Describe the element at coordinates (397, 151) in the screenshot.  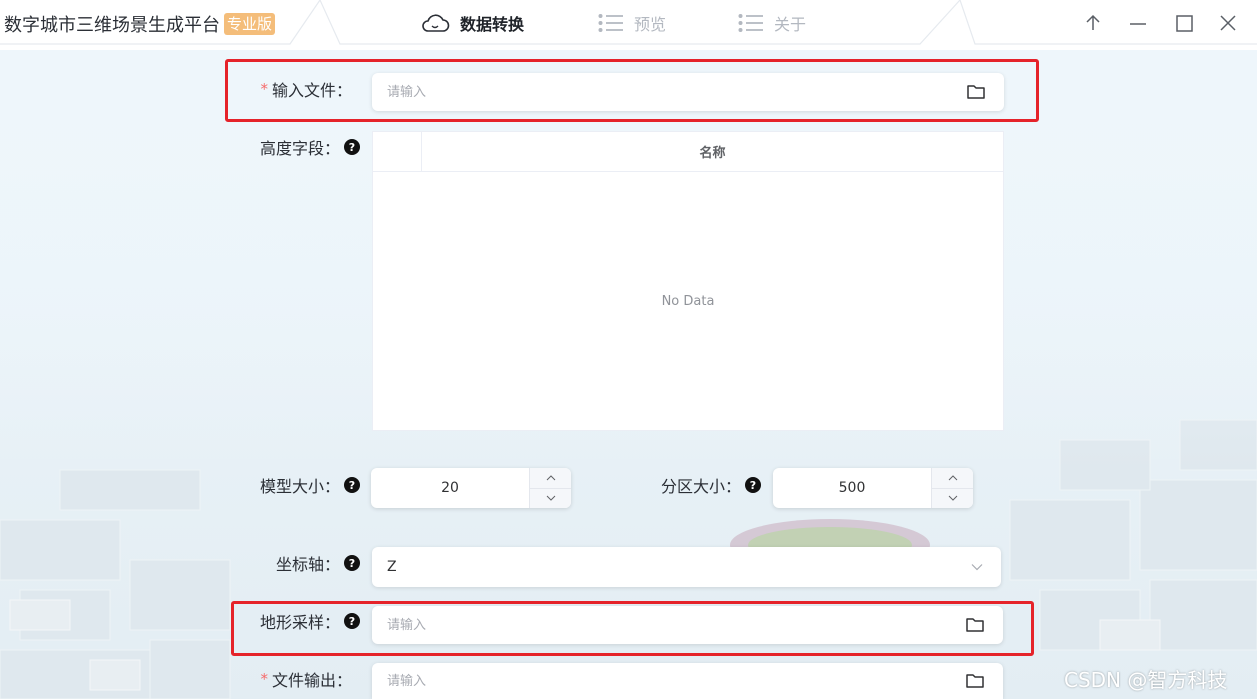
I see `table-select-column` at that location.